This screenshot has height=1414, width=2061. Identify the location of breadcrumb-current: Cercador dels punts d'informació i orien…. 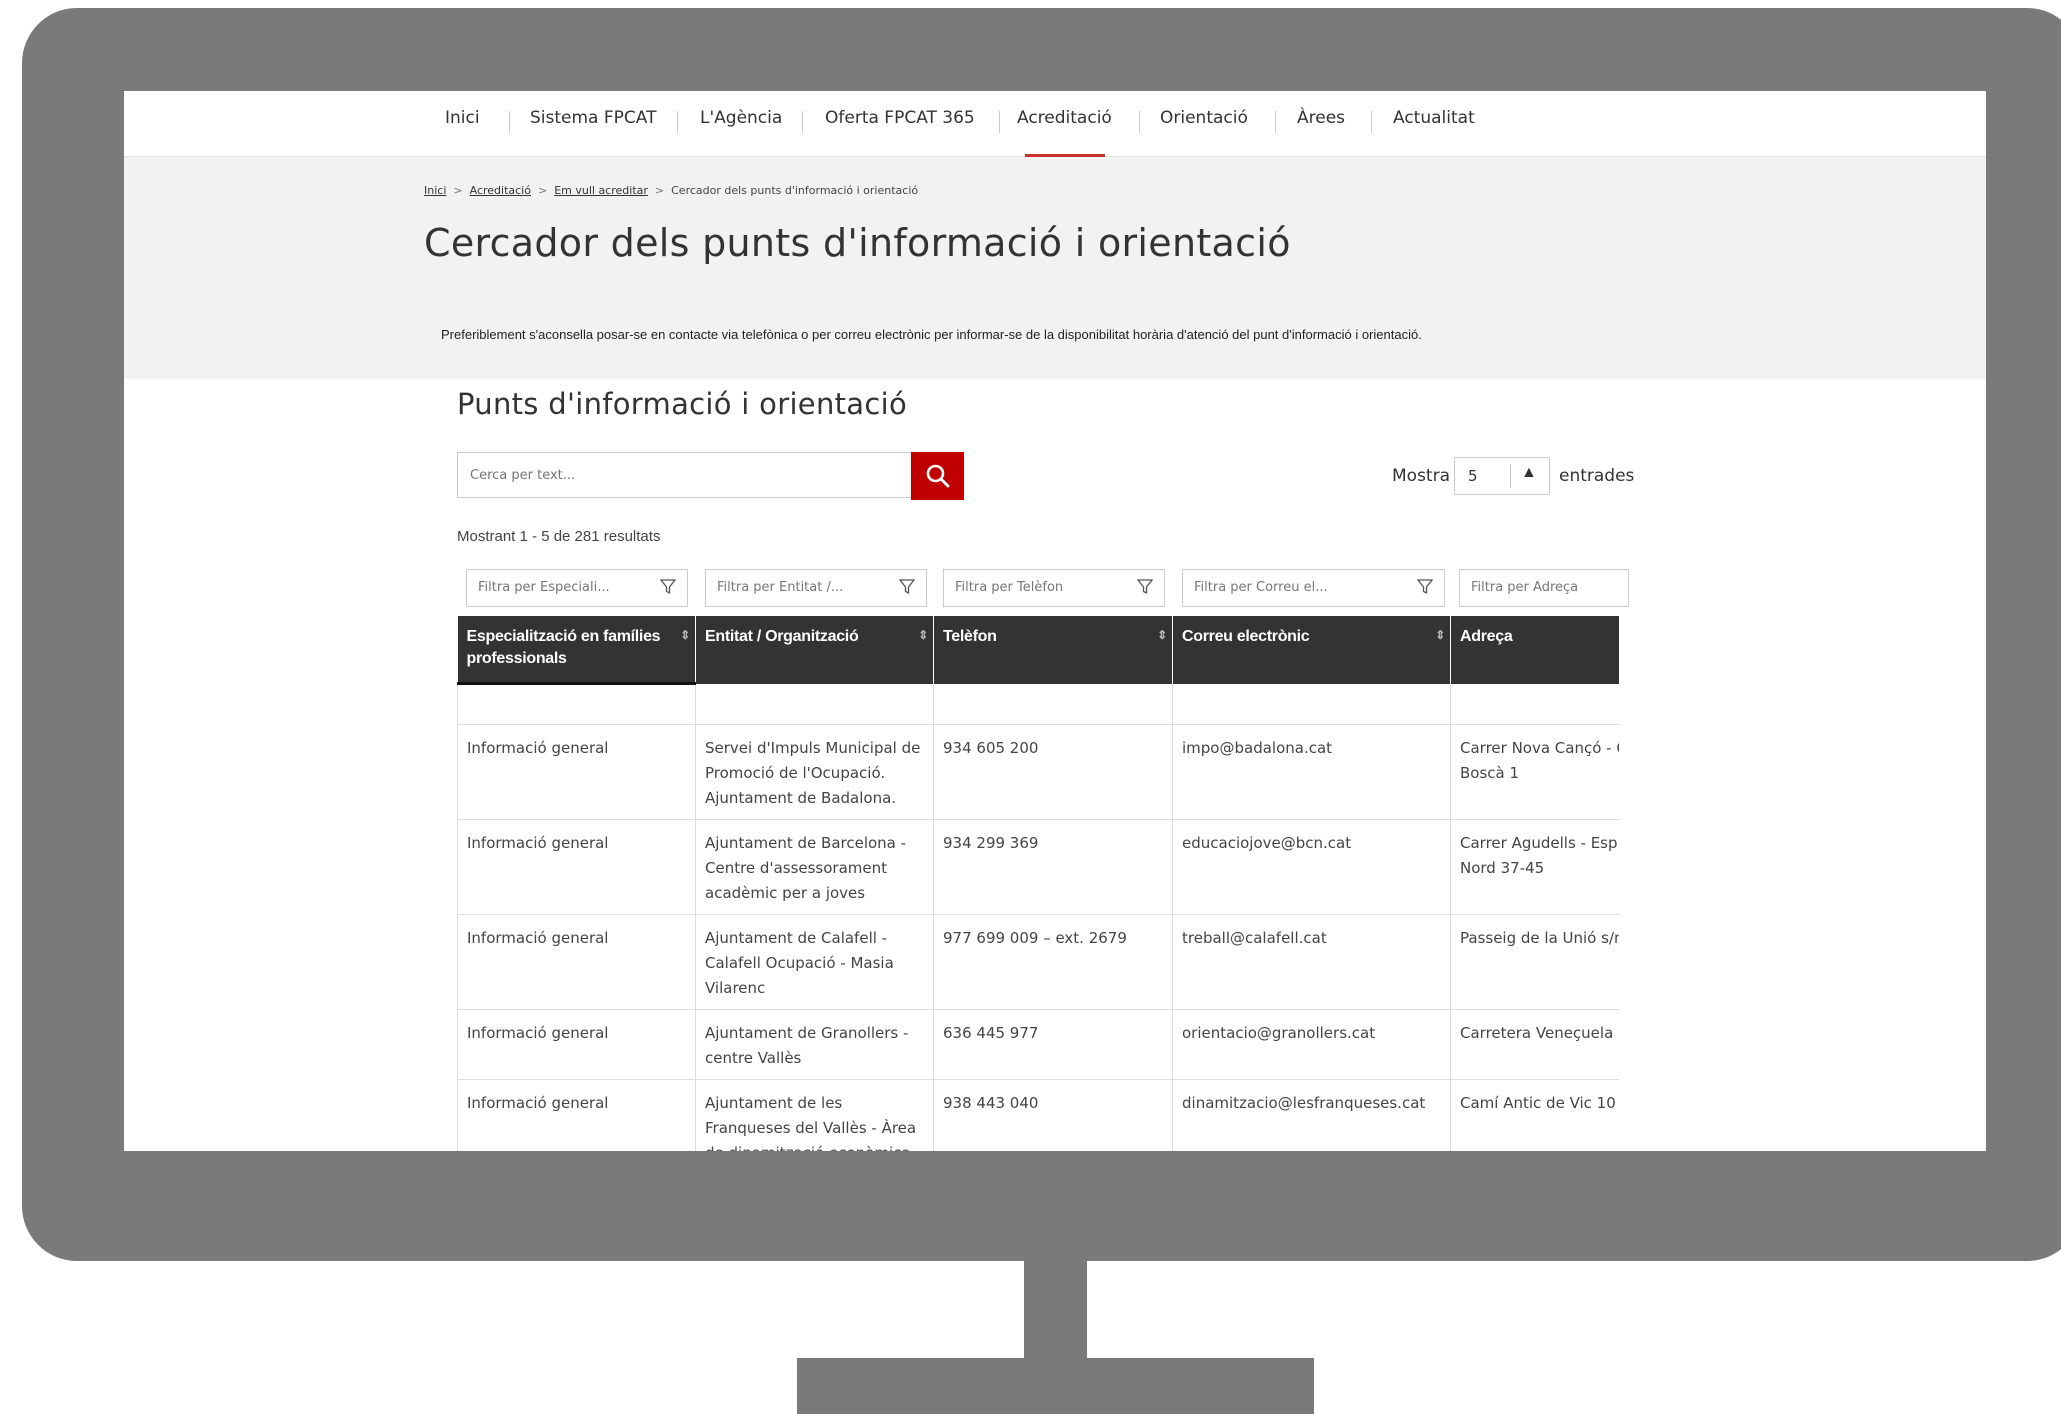
(795, 190).